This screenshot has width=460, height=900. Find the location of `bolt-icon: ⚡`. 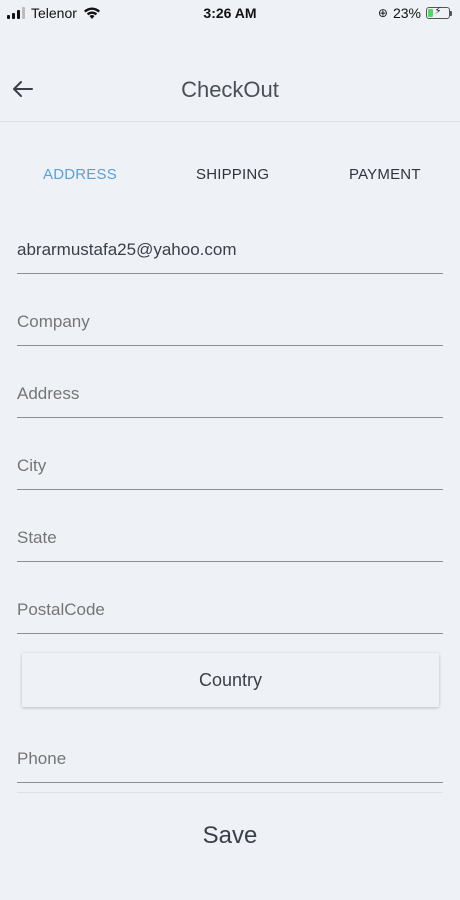

bolt-icon: ⚡ is located at coordinates (438, 11).